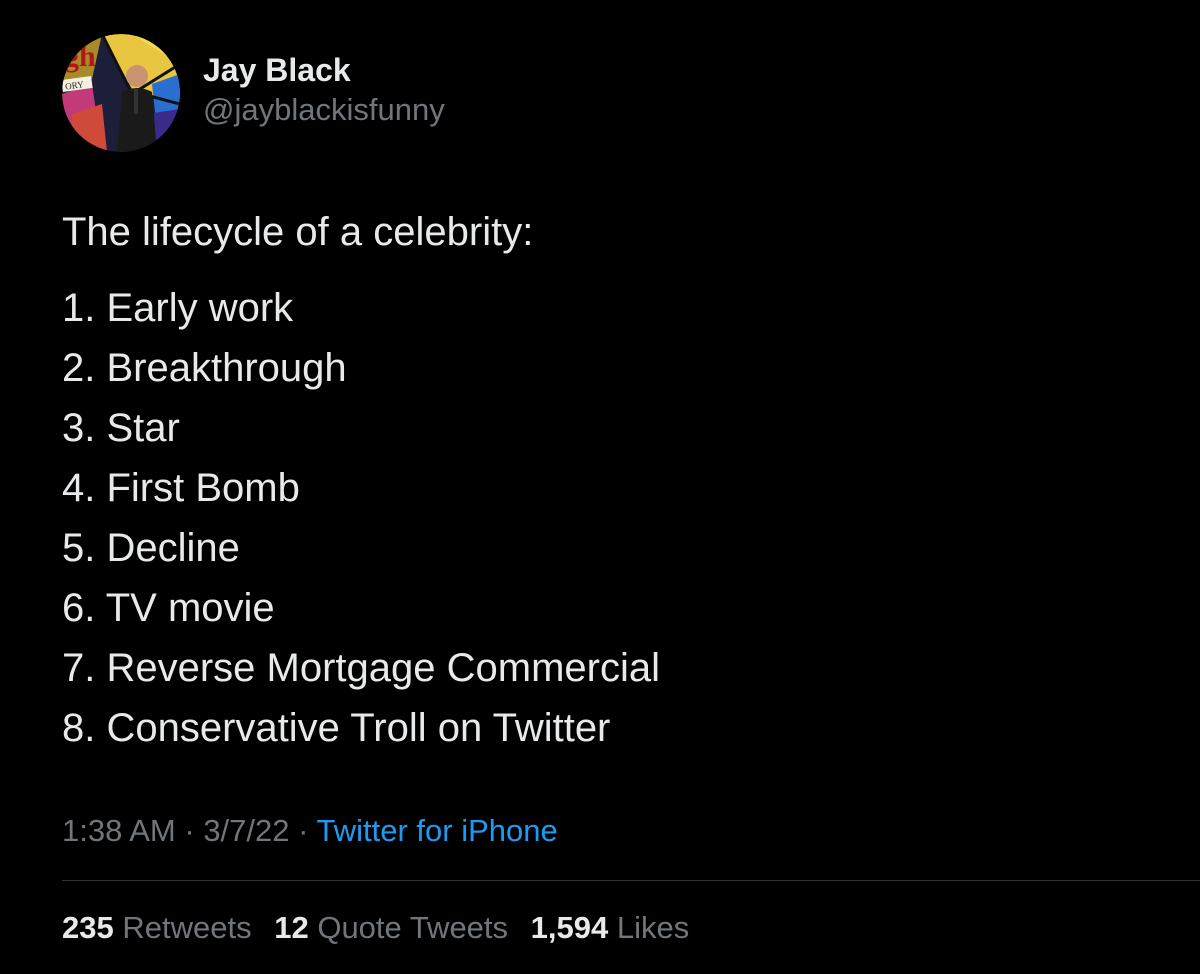  Describe the element at coordinates (88, 927) in the screenshot. I see `retweets-count: 235` at that location.